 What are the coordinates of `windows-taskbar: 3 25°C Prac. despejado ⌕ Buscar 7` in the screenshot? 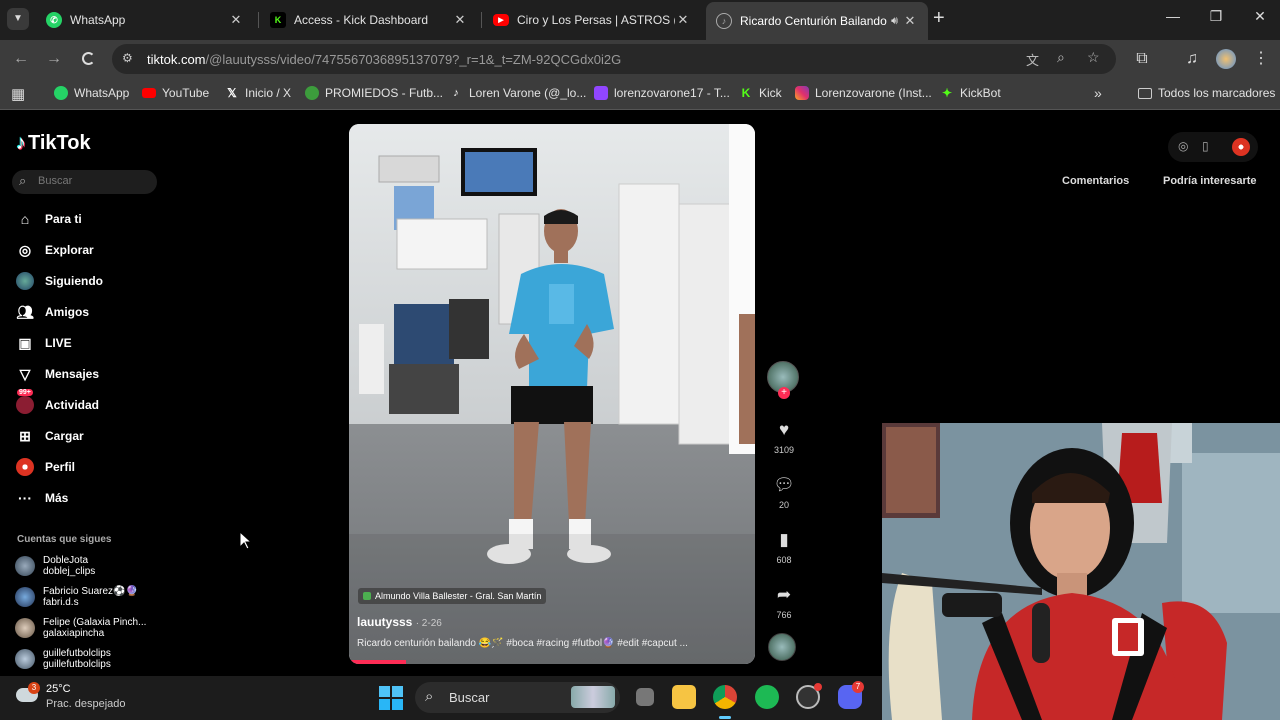 It's located at (441, 698).